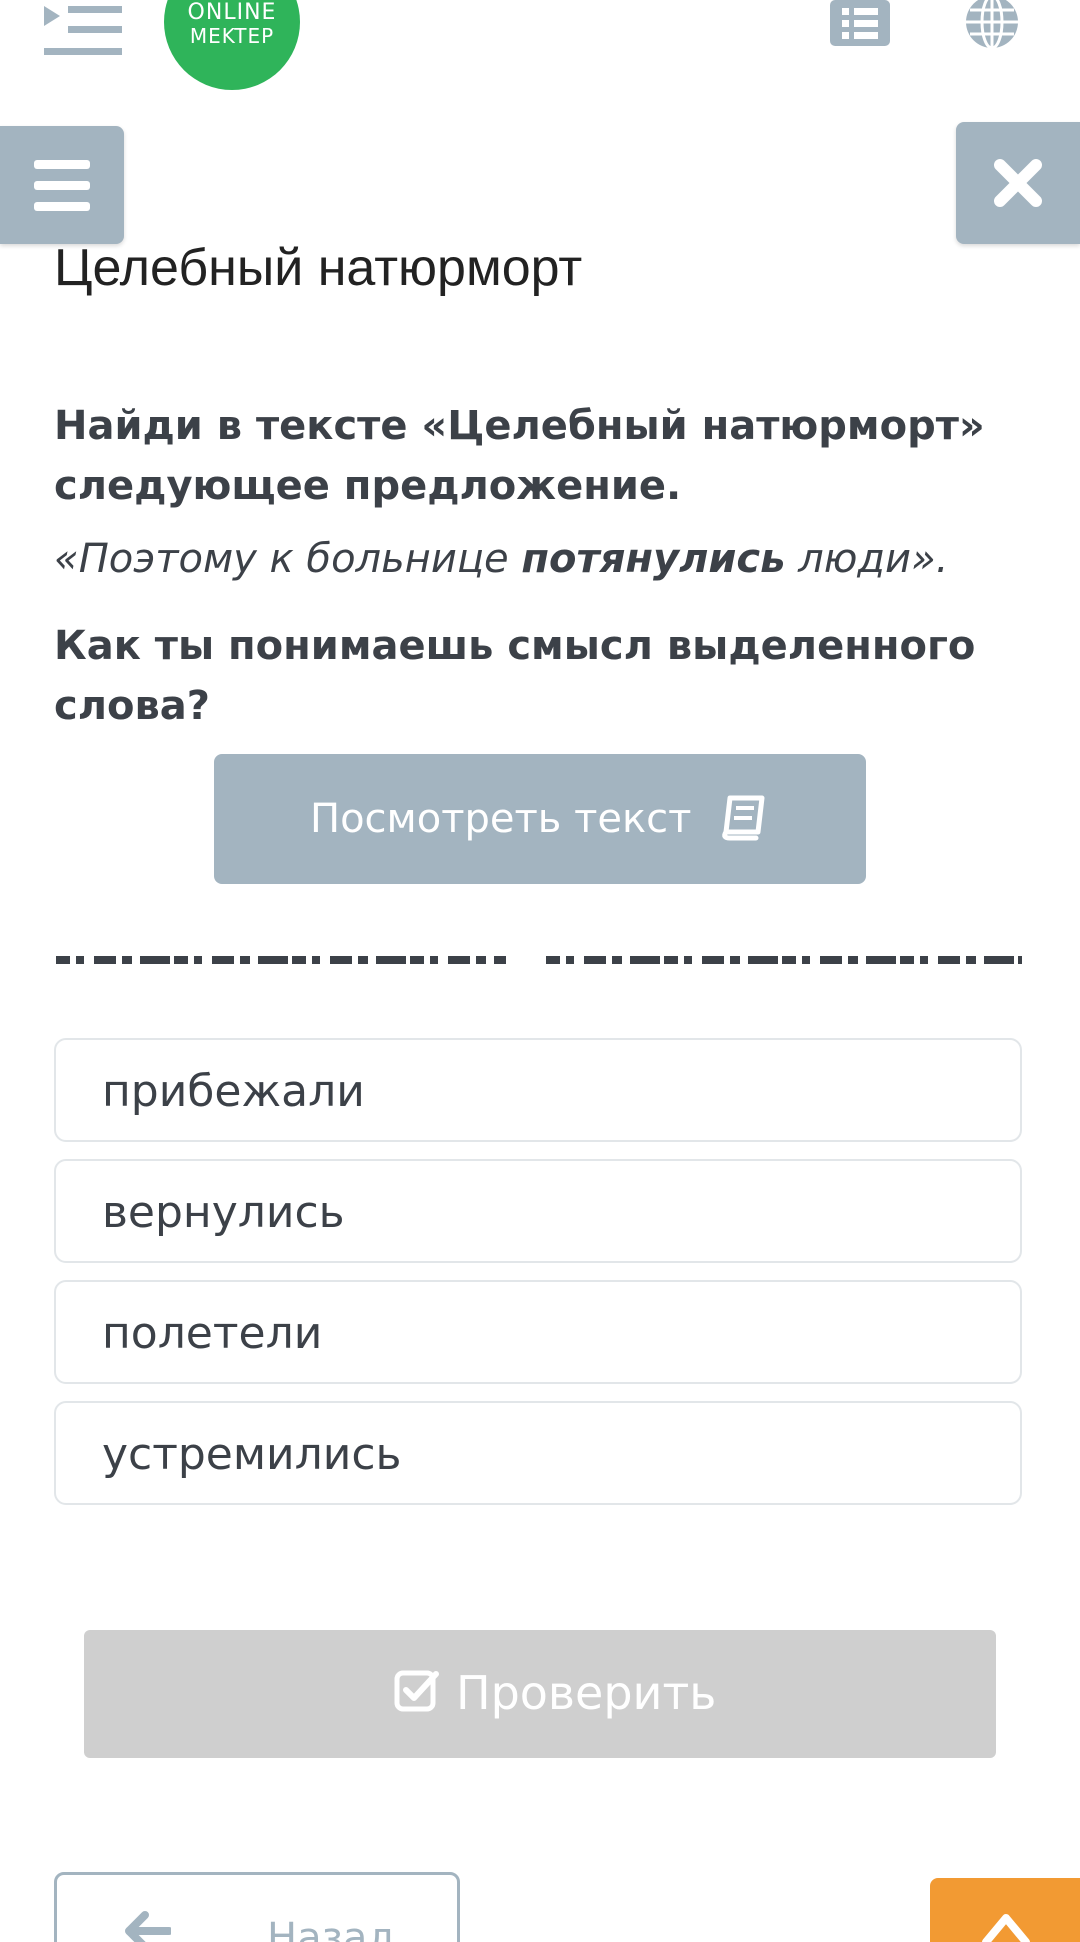  What do you see at coordinates (223, 1212) in the screenshot?
I see `answer-option-label: вернулись` at bounding box center [223, 1212].